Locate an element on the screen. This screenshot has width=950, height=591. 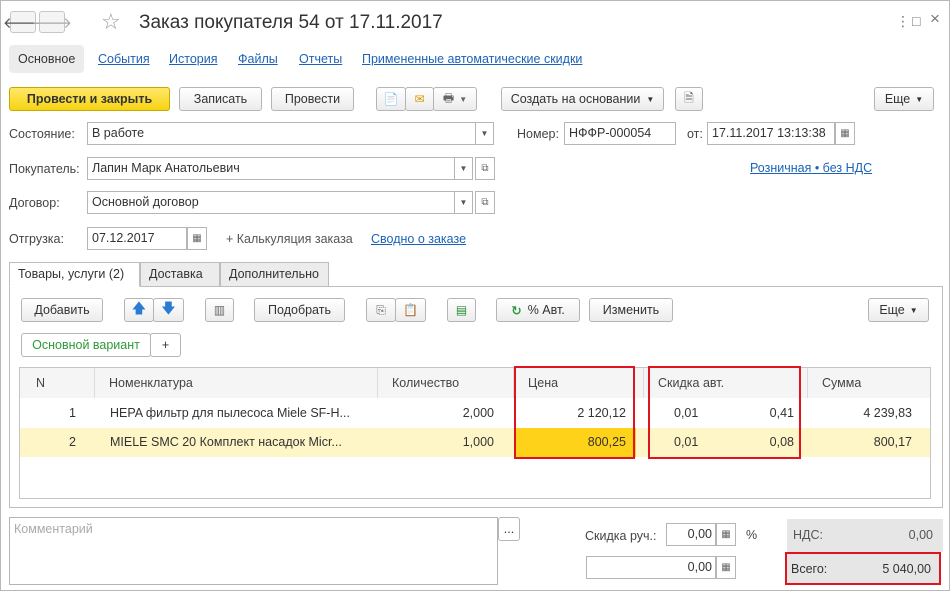
price-highlight-box is located at coordinates (574, 412).